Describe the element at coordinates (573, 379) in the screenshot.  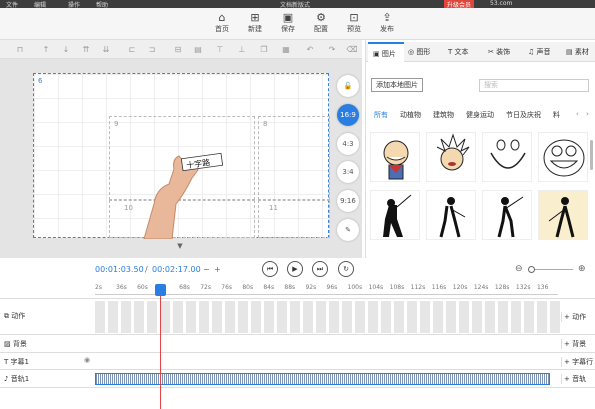
I see `add-audio-button: + 音轨` at that location.